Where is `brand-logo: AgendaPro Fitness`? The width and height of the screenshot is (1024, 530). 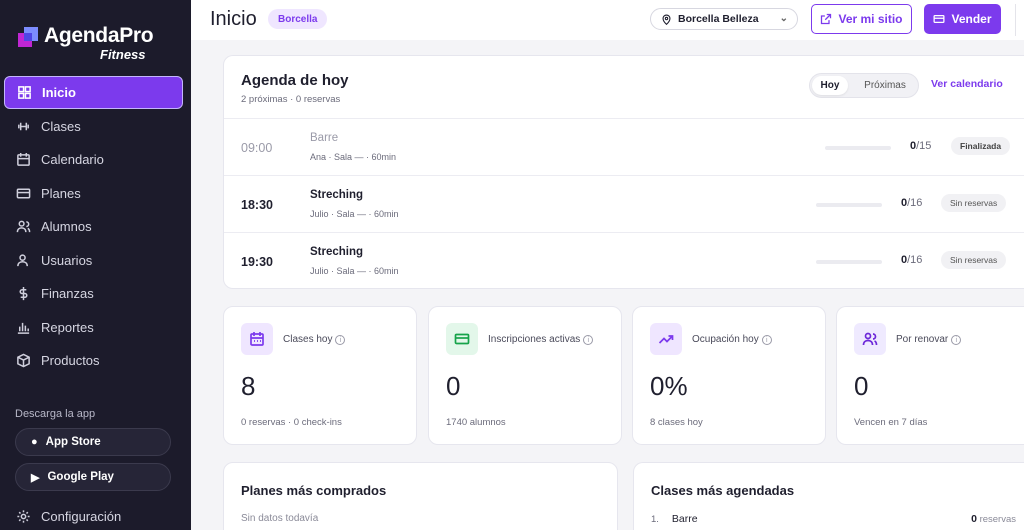
brand-logo: AgendaPro Fitness is located at coordinates (98, 44).